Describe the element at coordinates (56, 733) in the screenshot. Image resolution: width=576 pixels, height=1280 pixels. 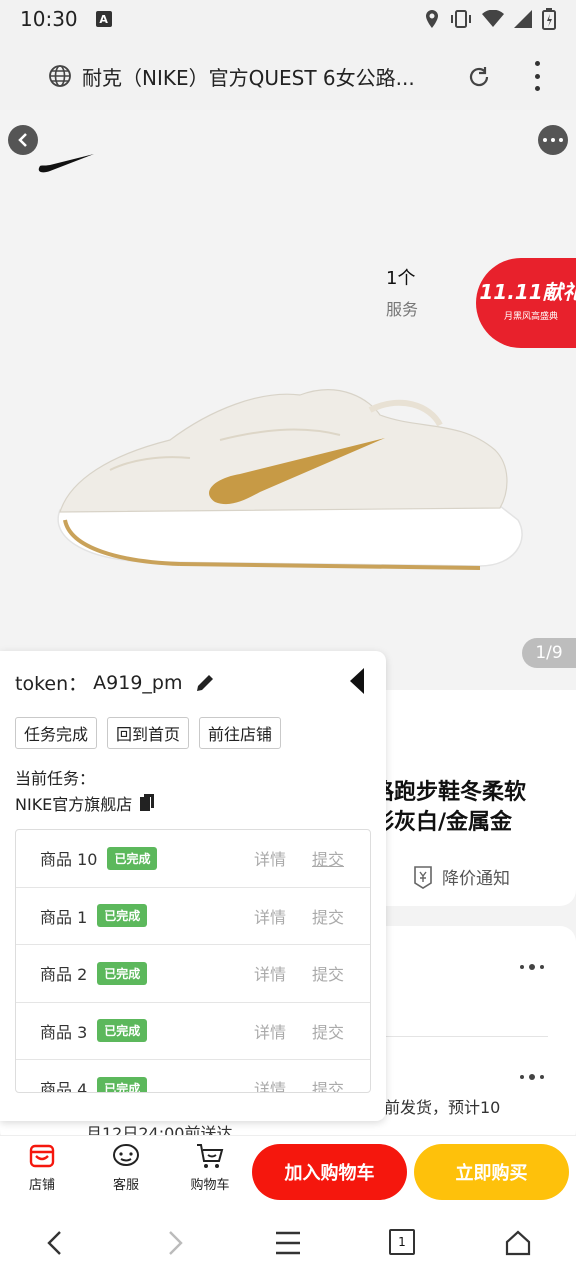
I see `task-complete-button: 任务完成` at that location.